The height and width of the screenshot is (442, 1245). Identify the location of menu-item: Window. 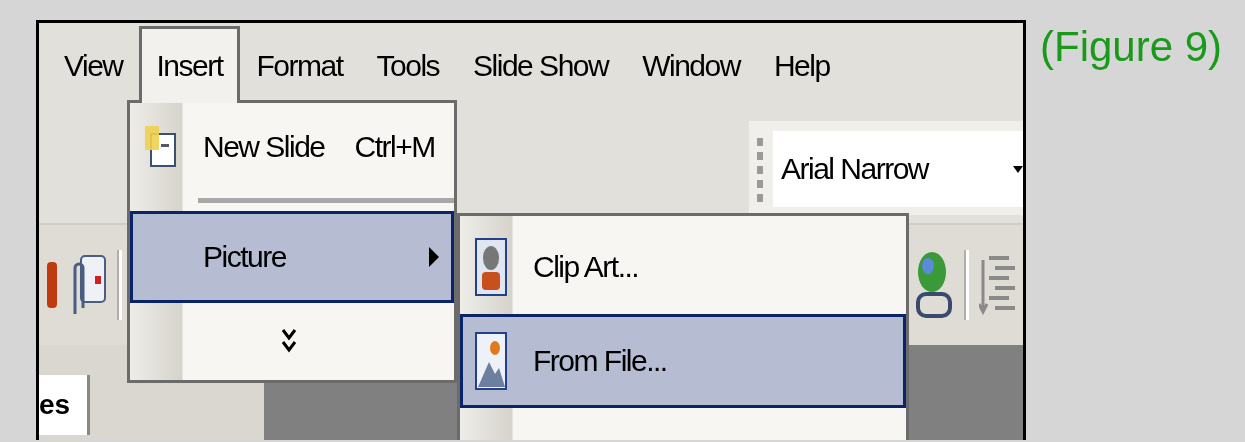
(691, 64).